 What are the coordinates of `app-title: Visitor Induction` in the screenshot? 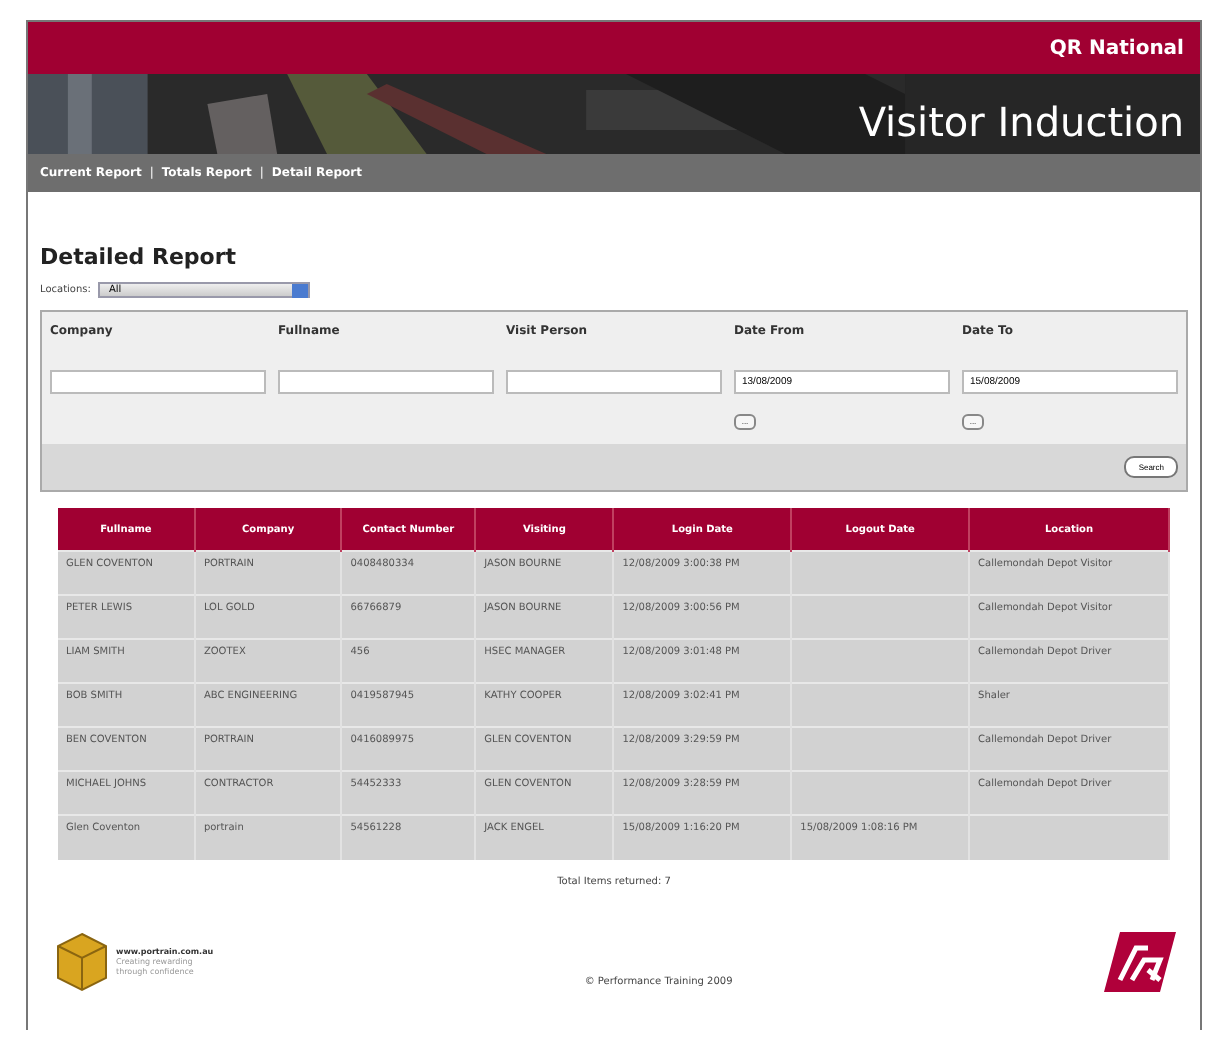 It's located at (1021, 122).